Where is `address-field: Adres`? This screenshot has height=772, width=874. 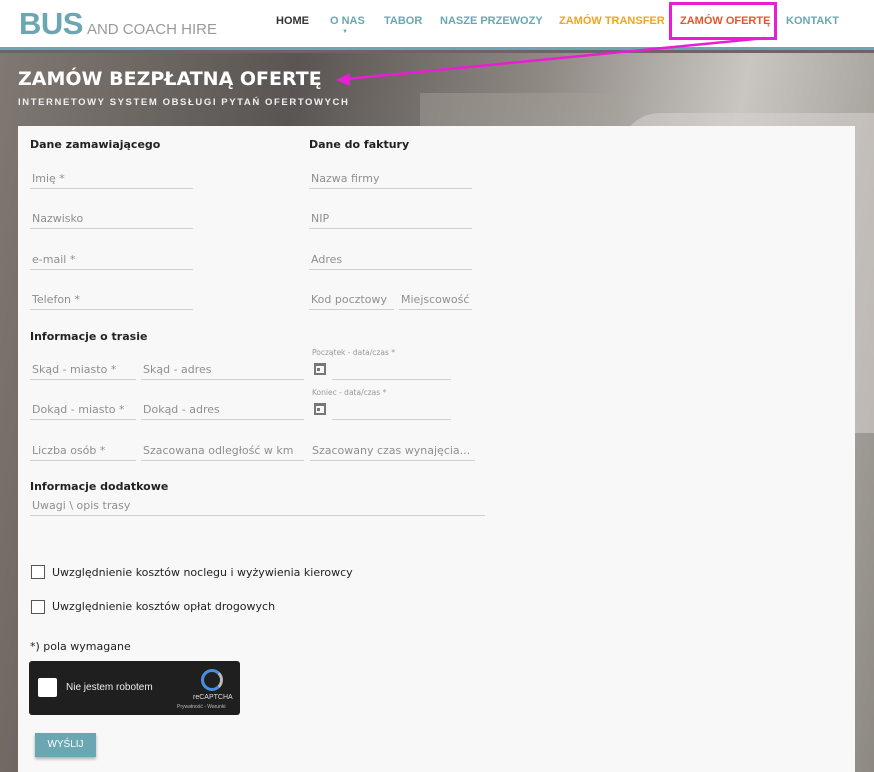
address-field: Adres is located at coordinates (390, 261).